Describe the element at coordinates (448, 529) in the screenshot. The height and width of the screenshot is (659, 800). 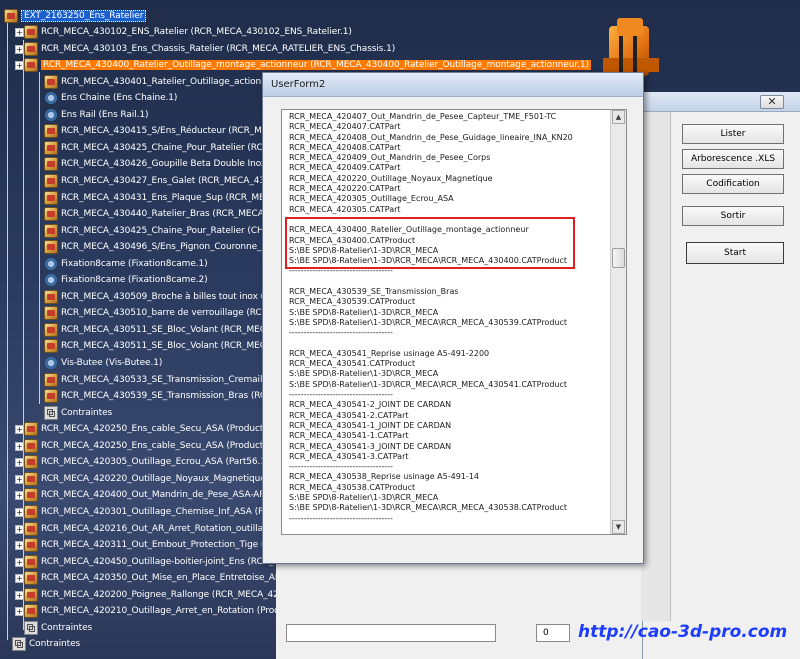
I see `list-line` at that location.